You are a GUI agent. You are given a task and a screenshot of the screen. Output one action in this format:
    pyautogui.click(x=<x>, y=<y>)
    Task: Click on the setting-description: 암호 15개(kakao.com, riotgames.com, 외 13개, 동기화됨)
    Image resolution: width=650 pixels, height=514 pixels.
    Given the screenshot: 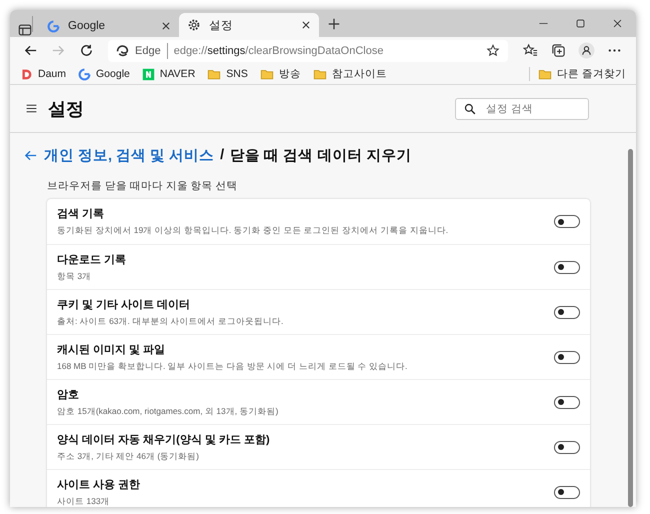 What is the action you would take?
    pyautogui.click(x=168, y=412)
    